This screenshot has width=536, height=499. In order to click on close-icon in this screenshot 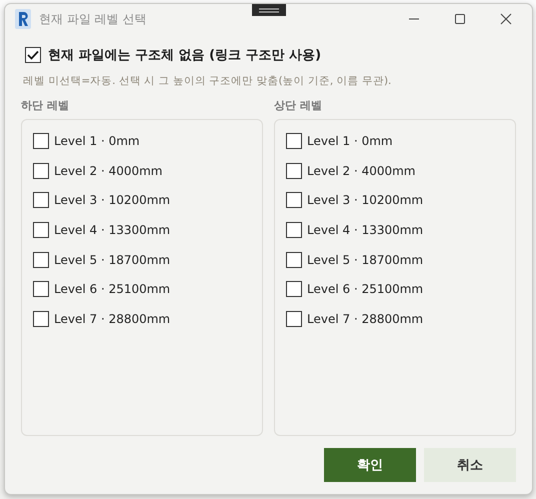, I will do `click(506, 19)`.